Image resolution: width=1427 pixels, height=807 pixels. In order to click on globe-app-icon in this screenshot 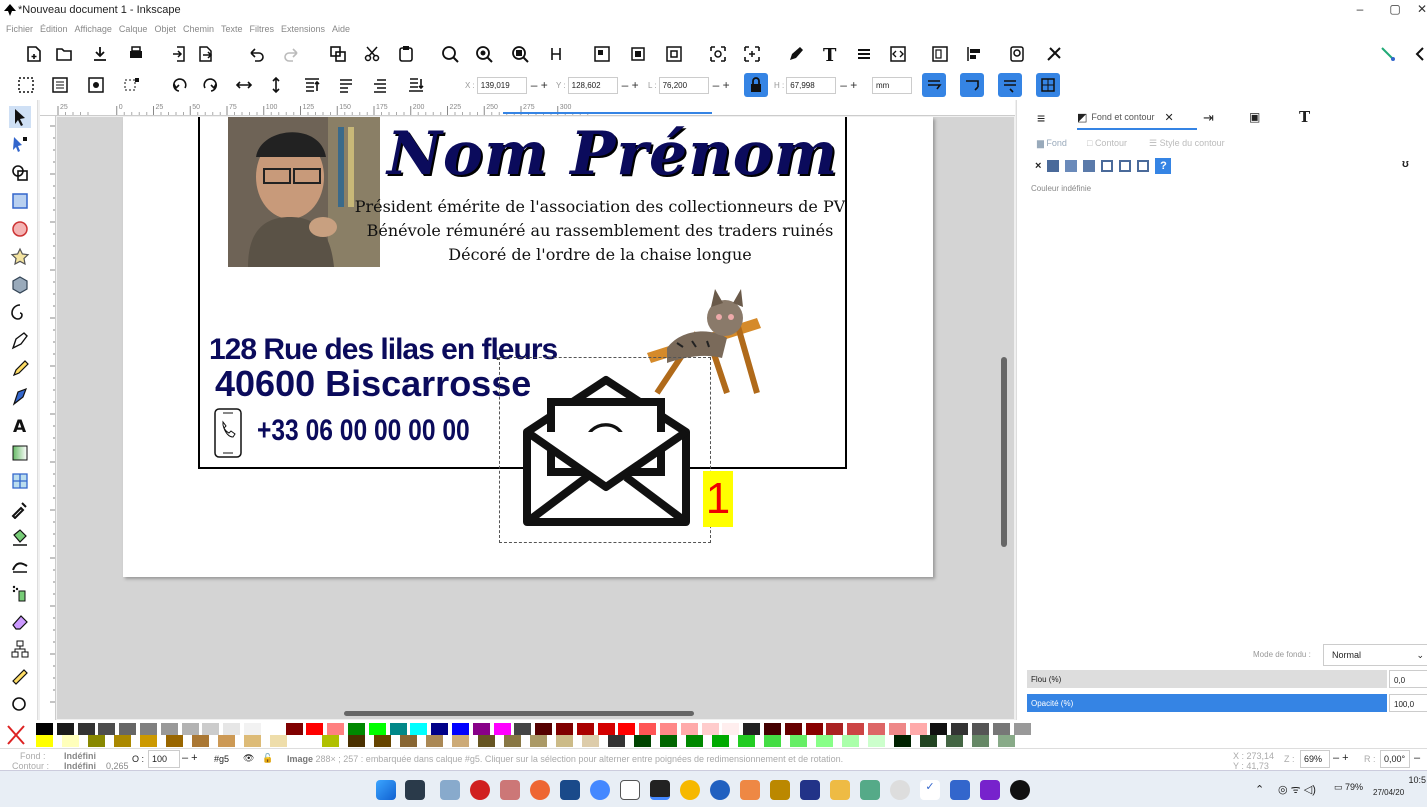, I will do `click(600, 790)`.